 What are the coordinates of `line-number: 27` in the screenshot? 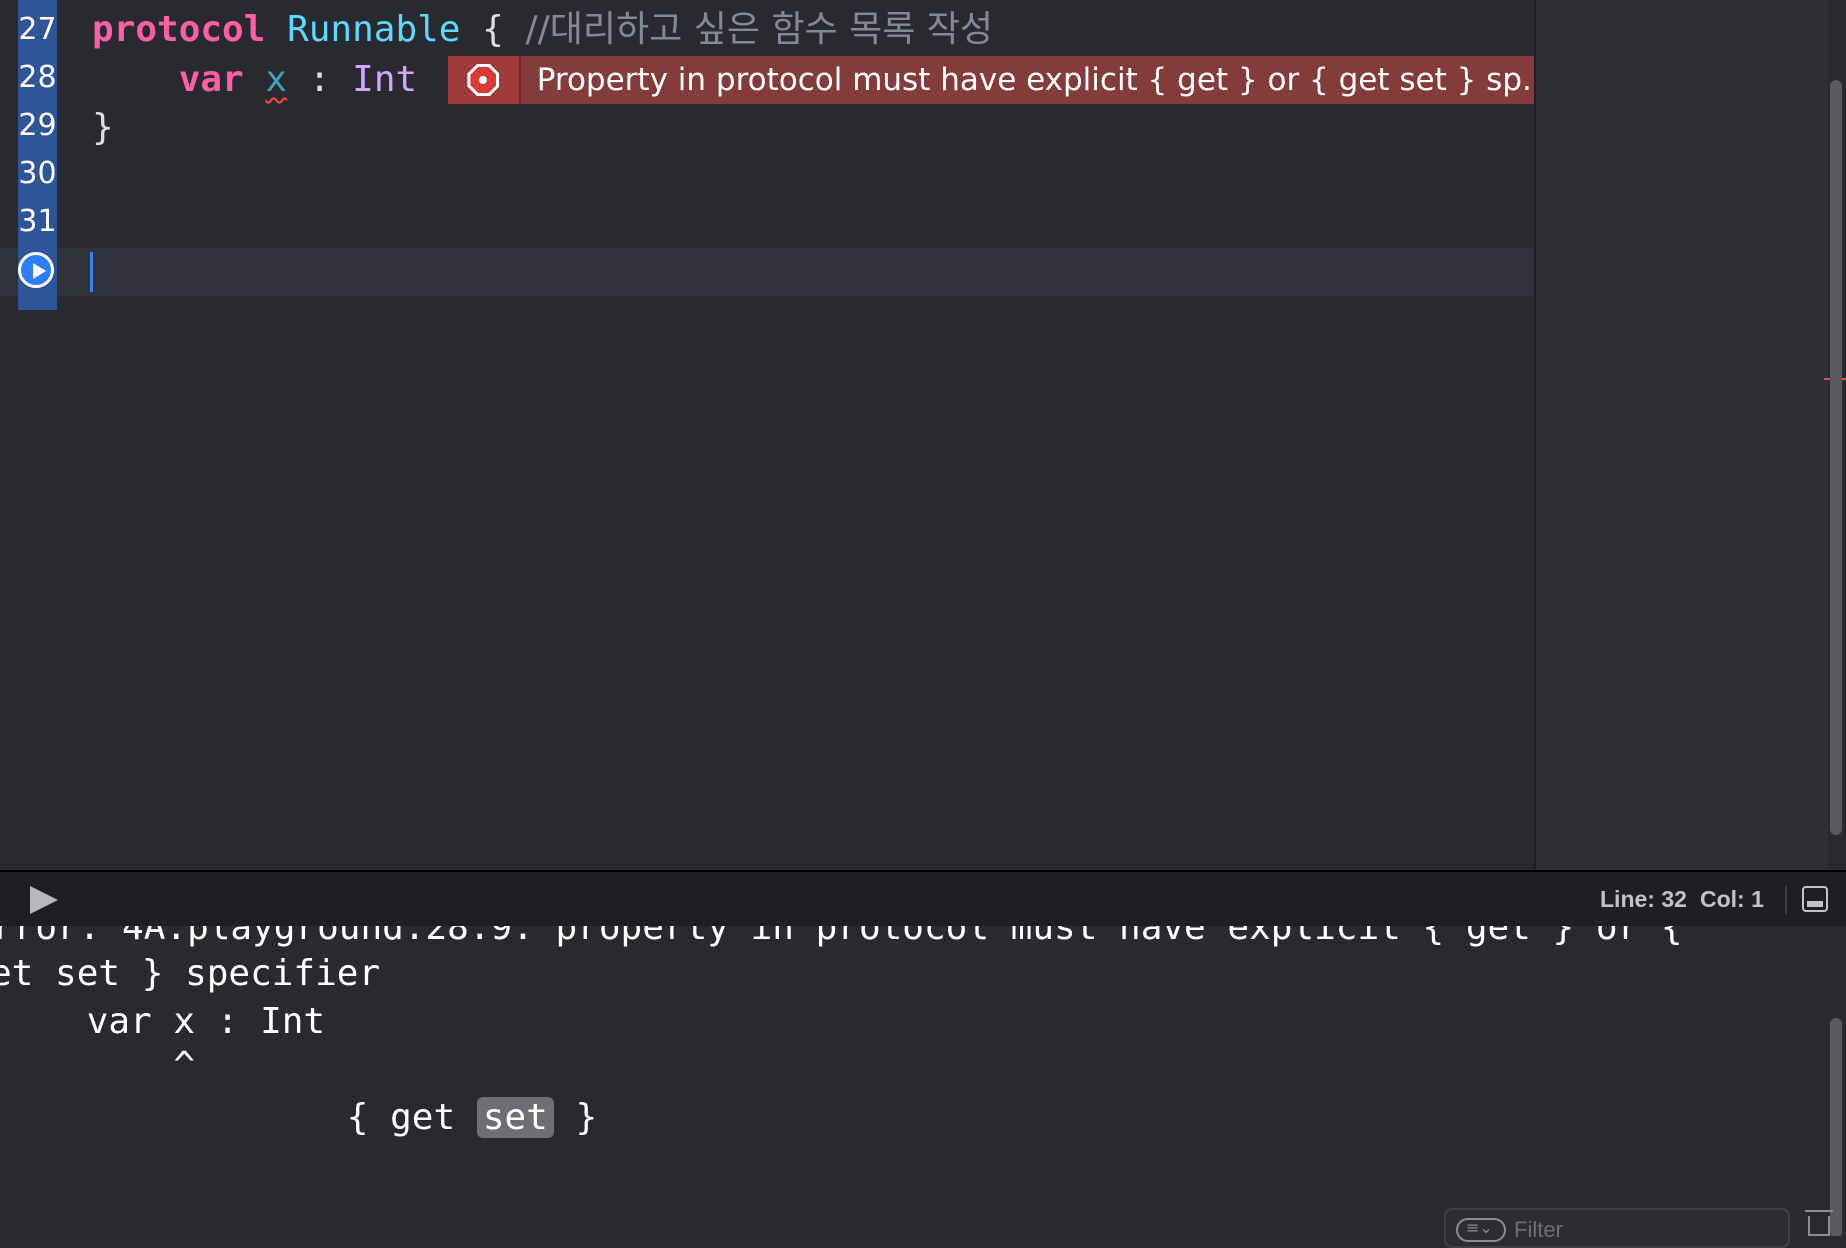 It's located at (37, 29).